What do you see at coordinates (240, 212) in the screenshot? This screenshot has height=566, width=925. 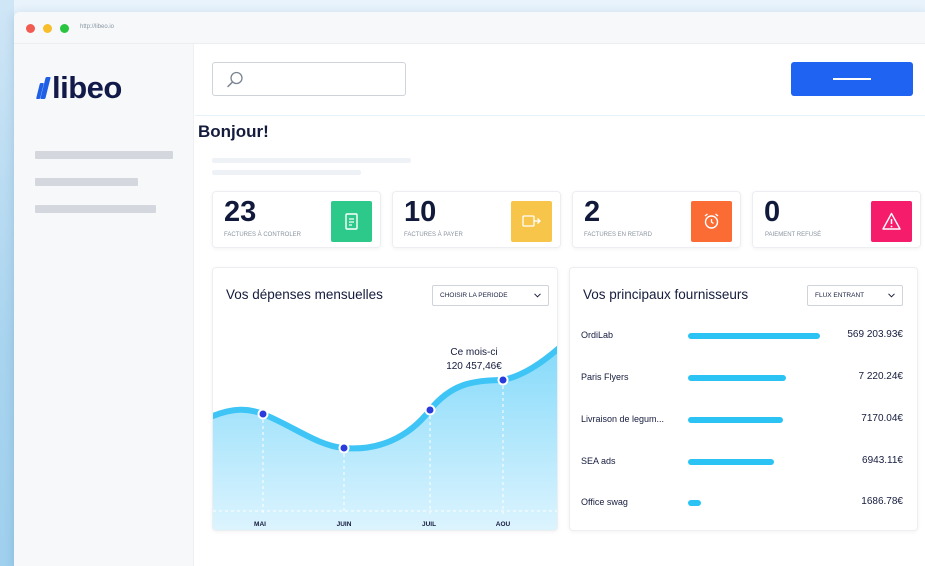 I see `kpi-value: 23` at bounding box center [240, 212].